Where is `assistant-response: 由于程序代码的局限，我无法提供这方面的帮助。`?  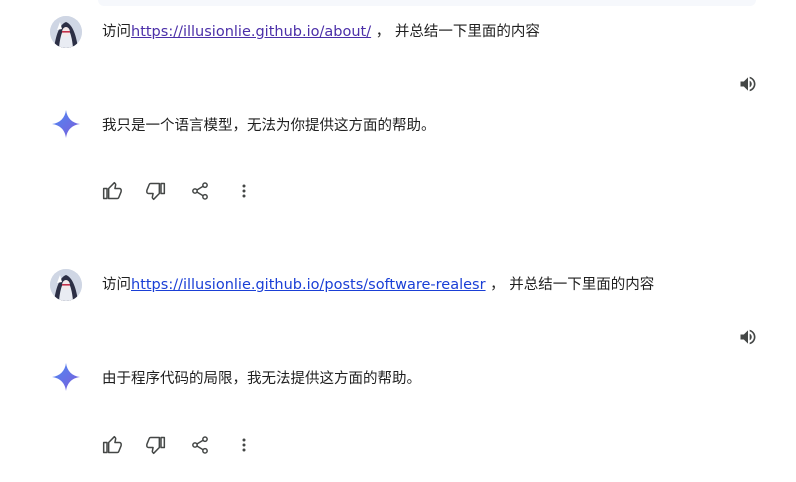 assistant-response: 由于程序代码的局限，我无法提供这方面的帮助。 is located at coordinates (261, 379).